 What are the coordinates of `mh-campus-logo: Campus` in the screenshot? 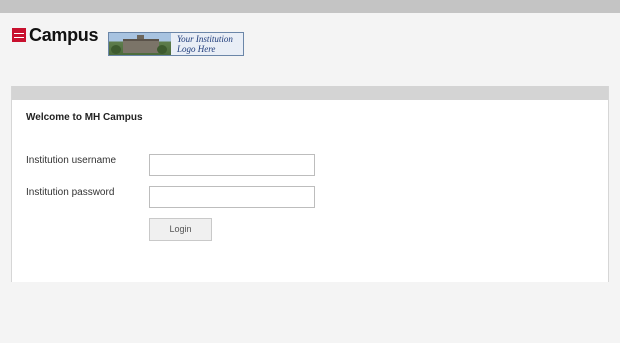 It's located at (55, 35).